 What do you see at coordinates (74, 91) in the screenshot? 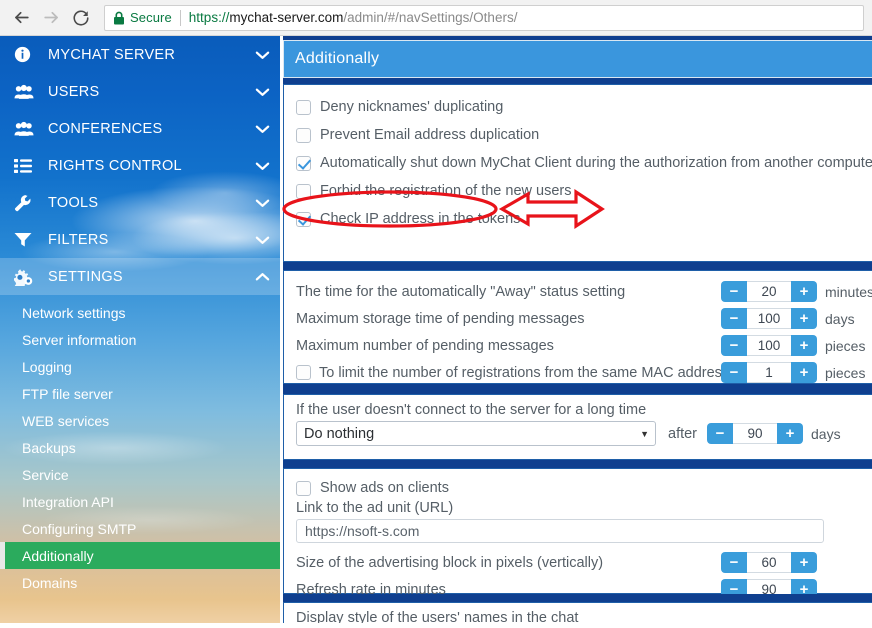
I see `sidebar-group-label: USERS` at bounding box center [74, 91].